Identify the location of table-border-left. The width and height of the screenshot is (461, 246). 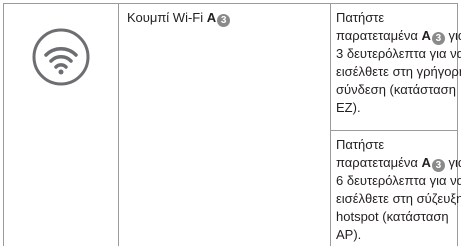
(3, 124).